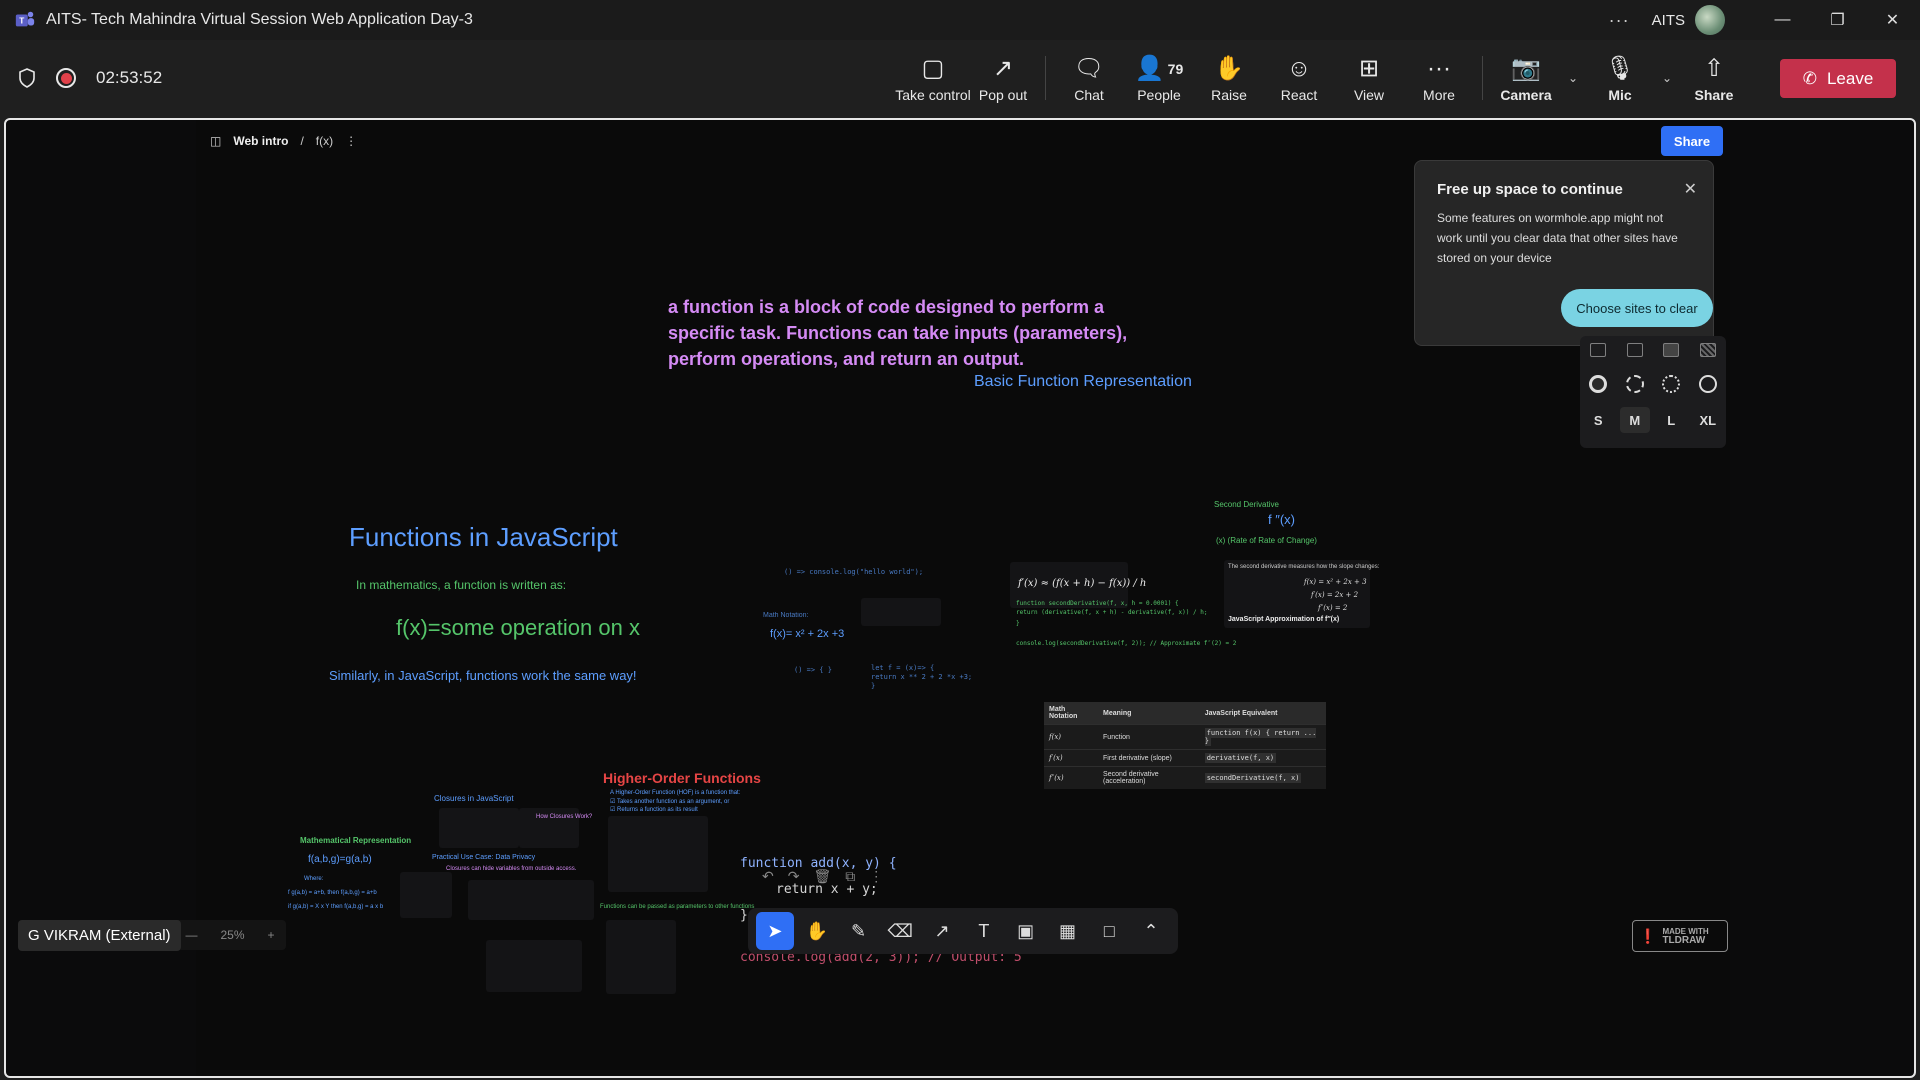  What do you see at coordinates (351, 141) in the screenshot?
I see `page-menu-icon: ⋮` at bounding box center [351, 141].